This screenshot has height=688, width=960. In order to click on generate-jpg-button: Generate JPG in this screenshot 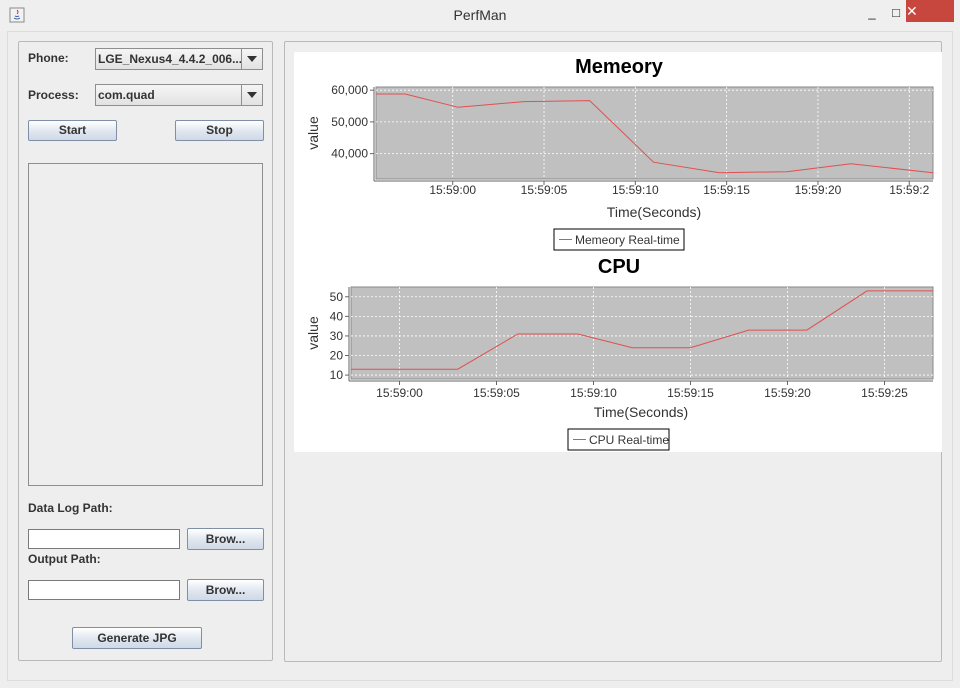, I will do `click(137, 638)`.